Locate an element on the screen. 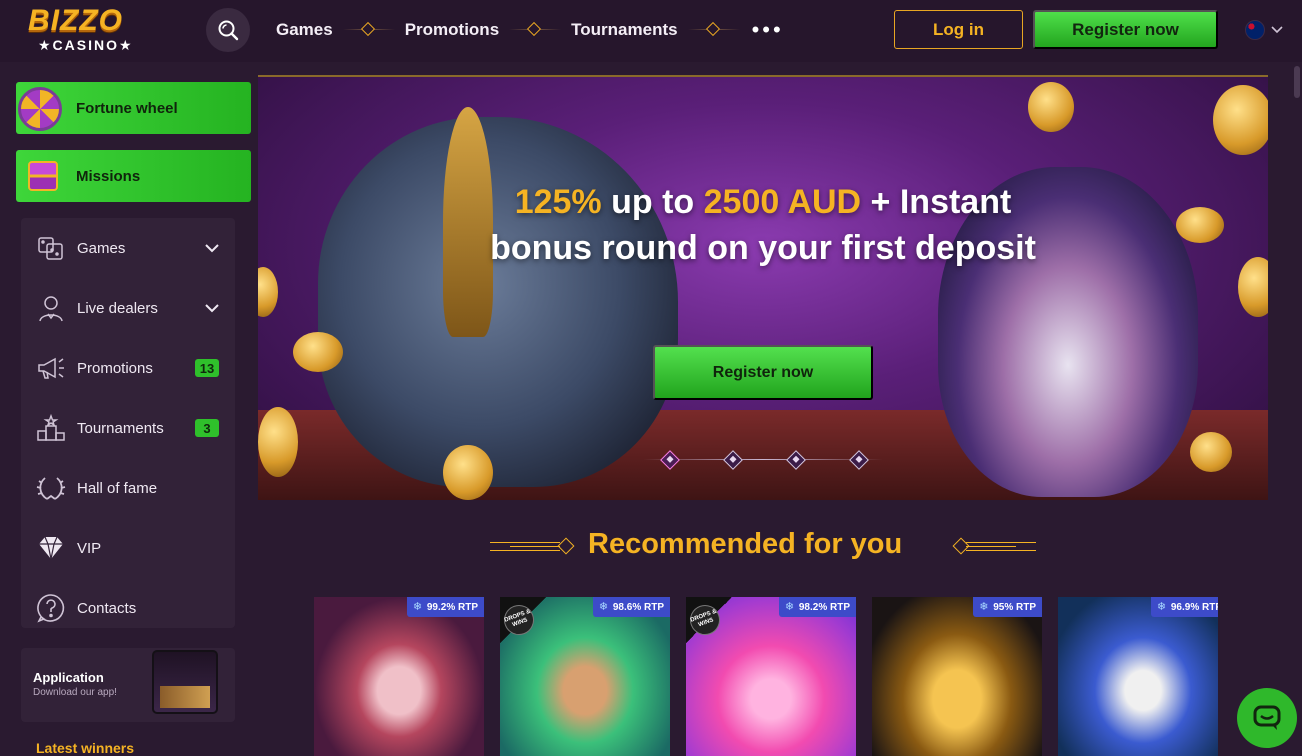 This screenshot has height=756, width=1302. live-dealer-icon is located at coordinates (51, 308).